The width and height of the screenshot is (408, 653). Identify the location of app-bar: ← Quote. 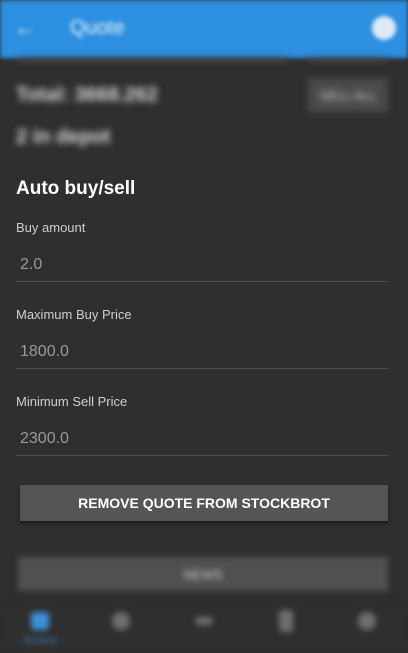
(204, 29).